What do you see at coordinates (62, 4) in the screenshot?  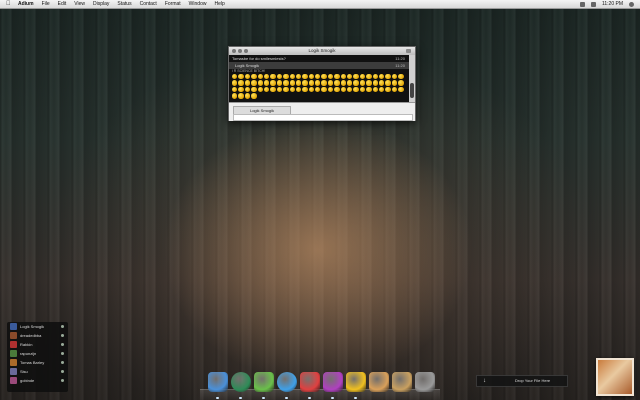 I see `menu-edit: Edit` at bounding box center [62, 4].